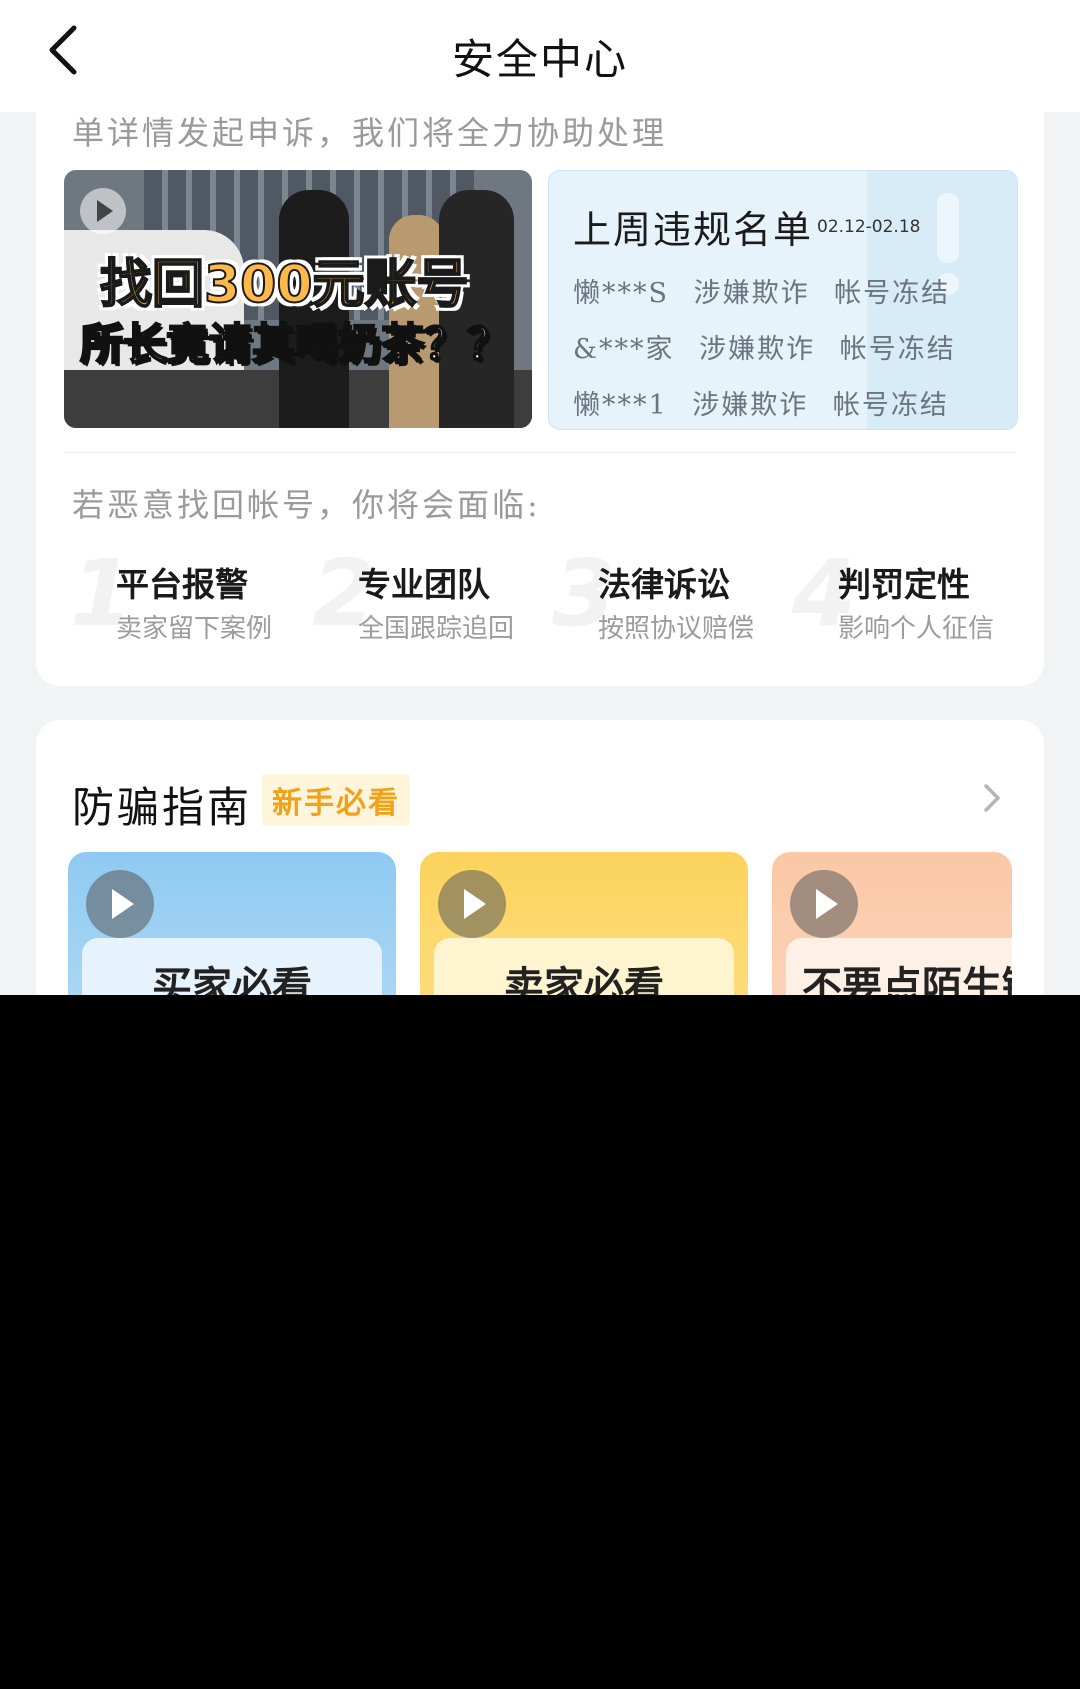 This screenshot has width=1080, height=1689. Describe the element at coordinates (540, 452) in the screenshot. I see `divider` at that location.